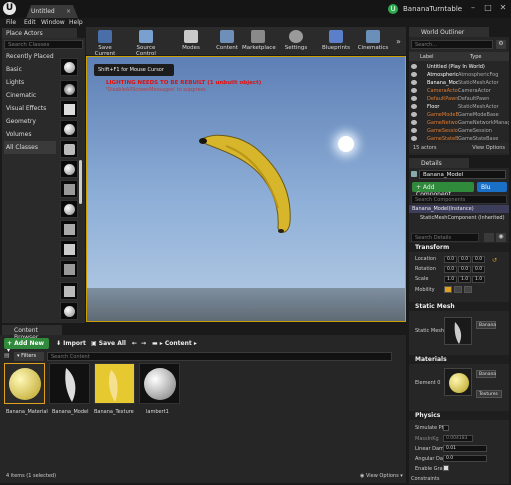 Image resolution: width=511 pixels, height=485 pixels. I want to click on asset-banana-model, so click(69, 383).